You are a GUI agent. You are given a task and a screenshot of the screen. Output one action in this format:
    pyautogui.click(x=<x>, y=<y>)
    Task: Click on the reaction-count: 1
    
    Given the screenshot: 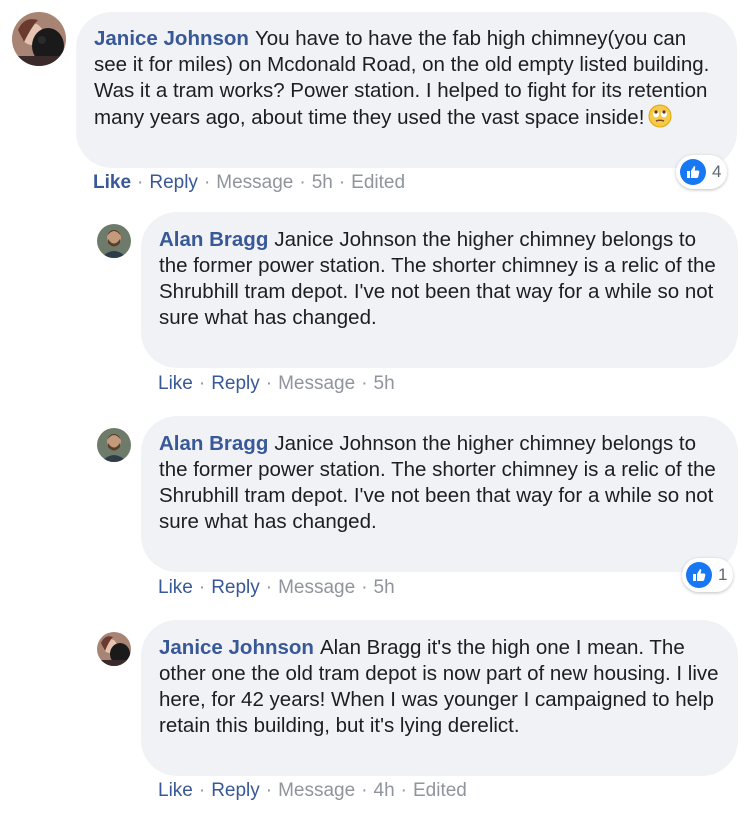 What is the action you would take?
    pyautogui.click(x=723, y=574)
    